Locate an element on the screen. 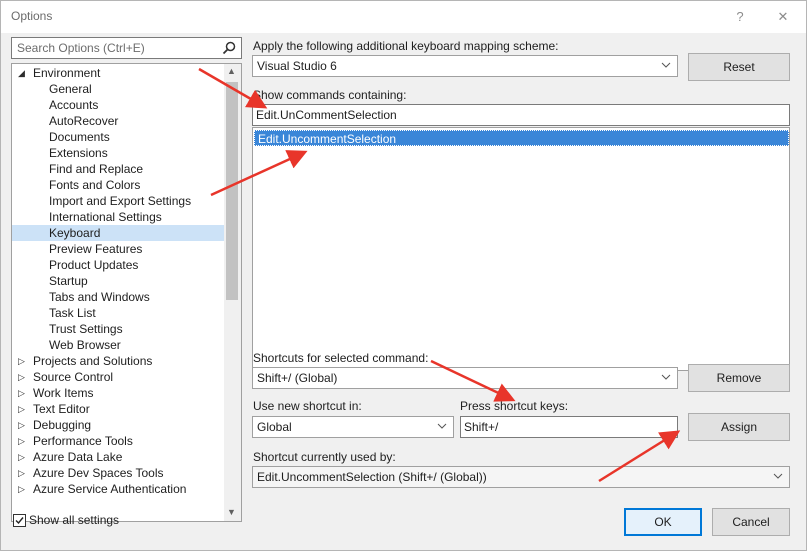 This screenshot has height=552, width=807. used-by-label: Shortcut currently used by: is located at coordinates (324, 457).